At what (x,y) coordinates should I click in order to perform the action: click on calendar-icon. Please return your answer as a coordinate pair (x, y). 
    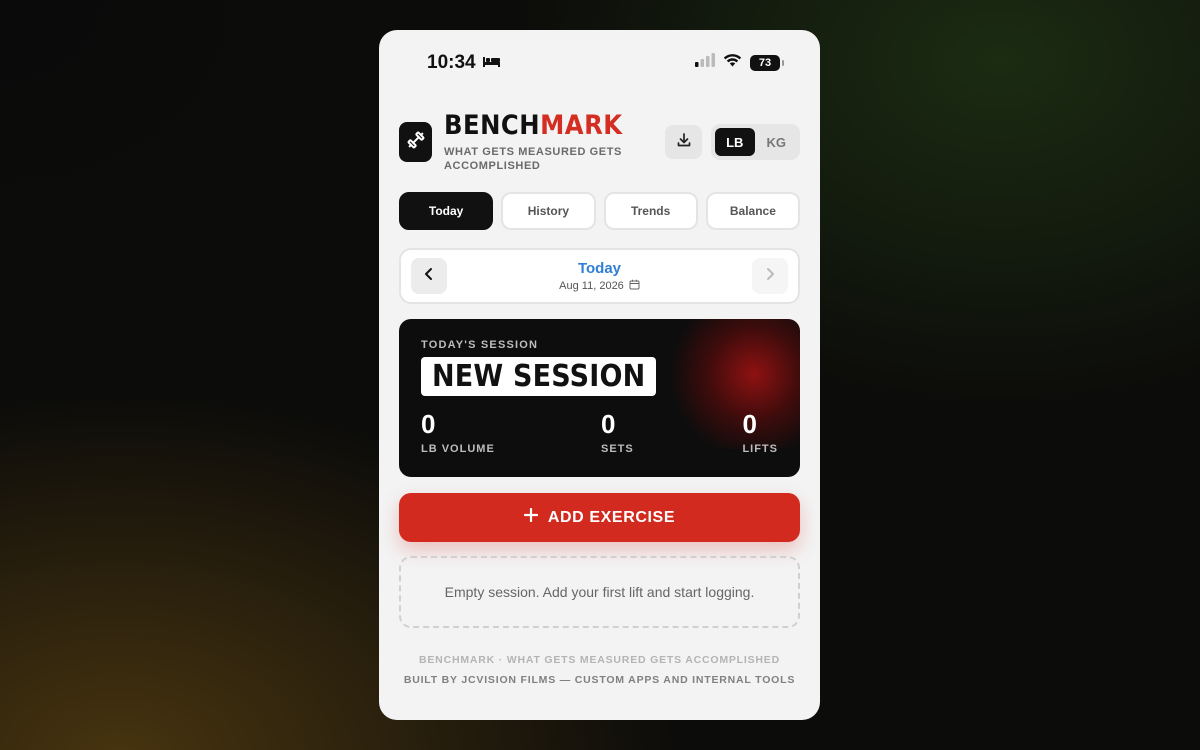
    Looking at the image, I should click on (634, 286).